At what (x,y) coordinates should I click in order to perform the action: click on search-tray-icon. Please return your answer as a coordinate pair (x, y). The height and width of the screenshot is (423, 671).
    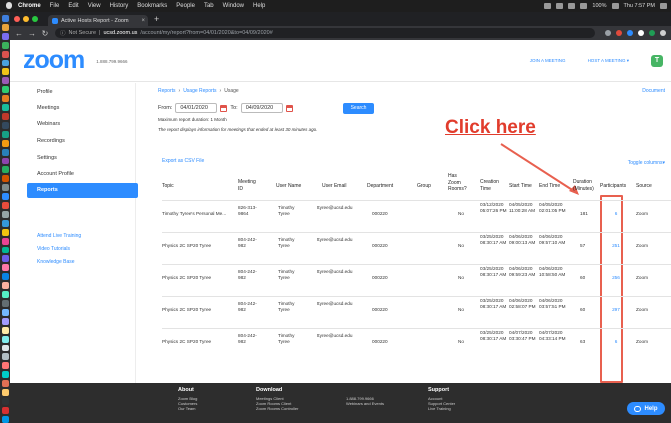
    Looking at the image, I should click on (560, 6).